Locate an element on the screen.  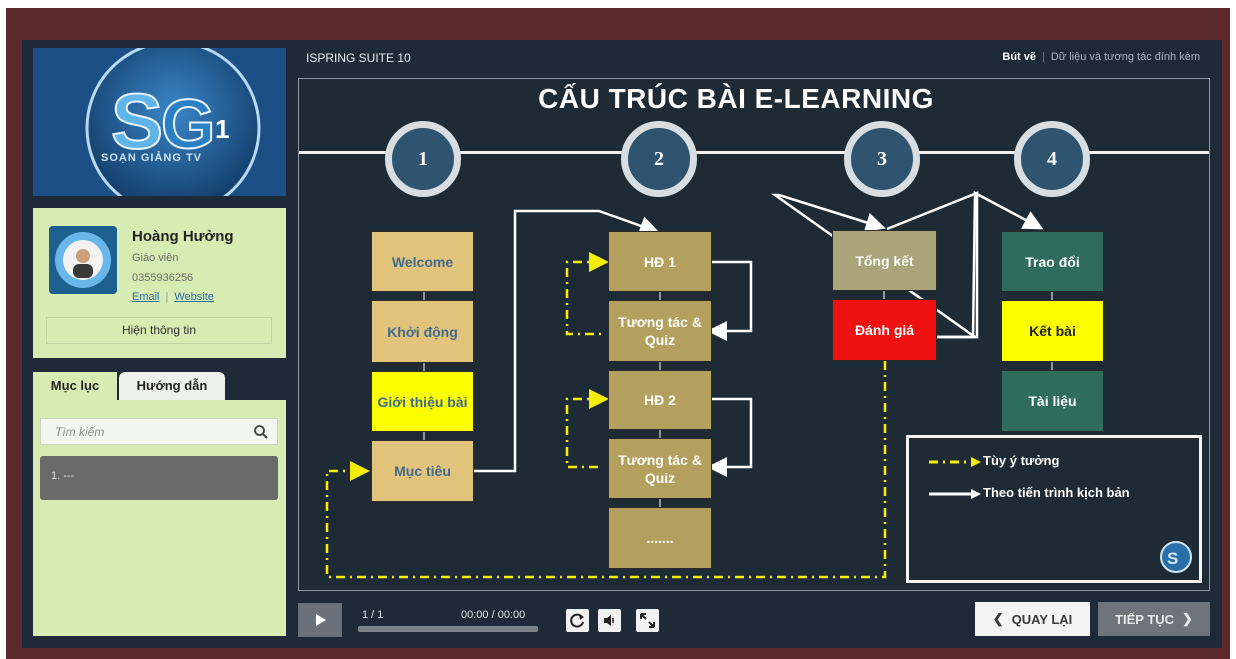
svg-text: 1 is located at coordinates (222, 129).